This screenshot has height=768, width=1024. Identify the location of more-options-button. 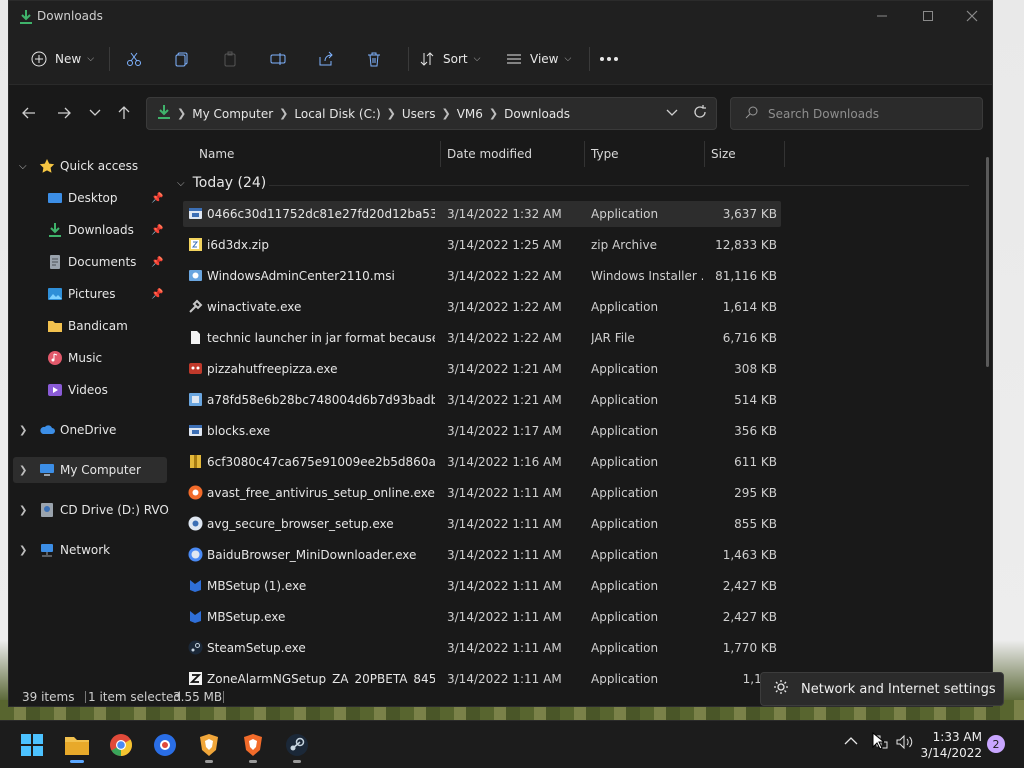
(609, 59).